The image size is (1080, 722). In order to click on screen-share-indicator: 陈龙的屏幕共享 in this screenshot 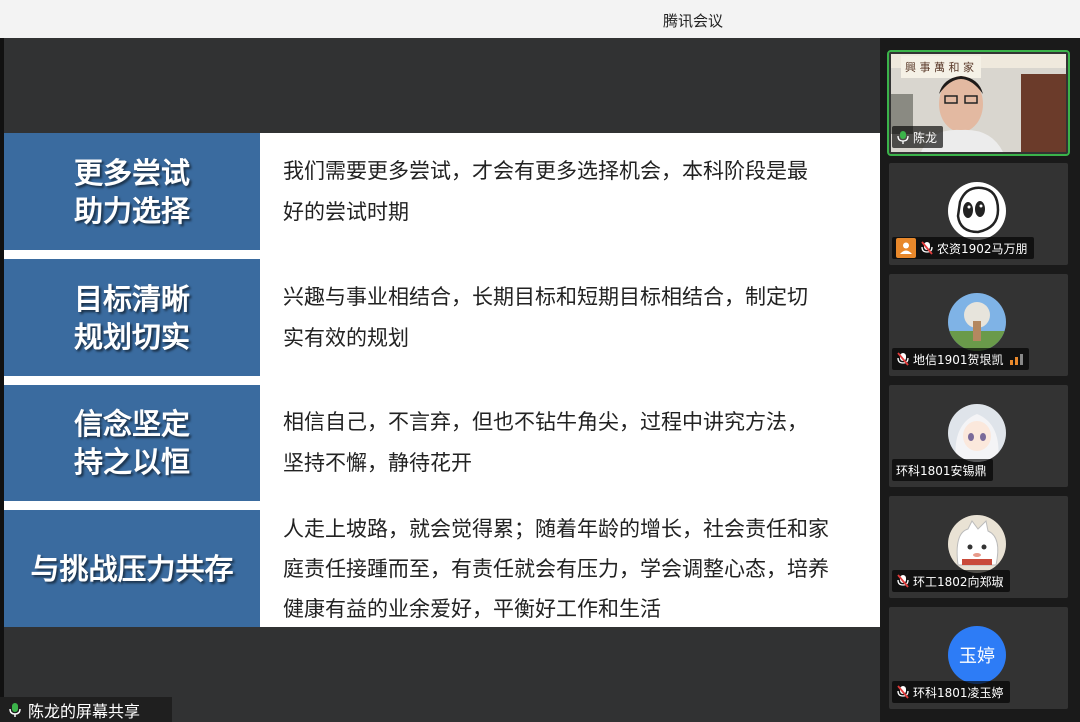, I will do `click(86, 709)`.